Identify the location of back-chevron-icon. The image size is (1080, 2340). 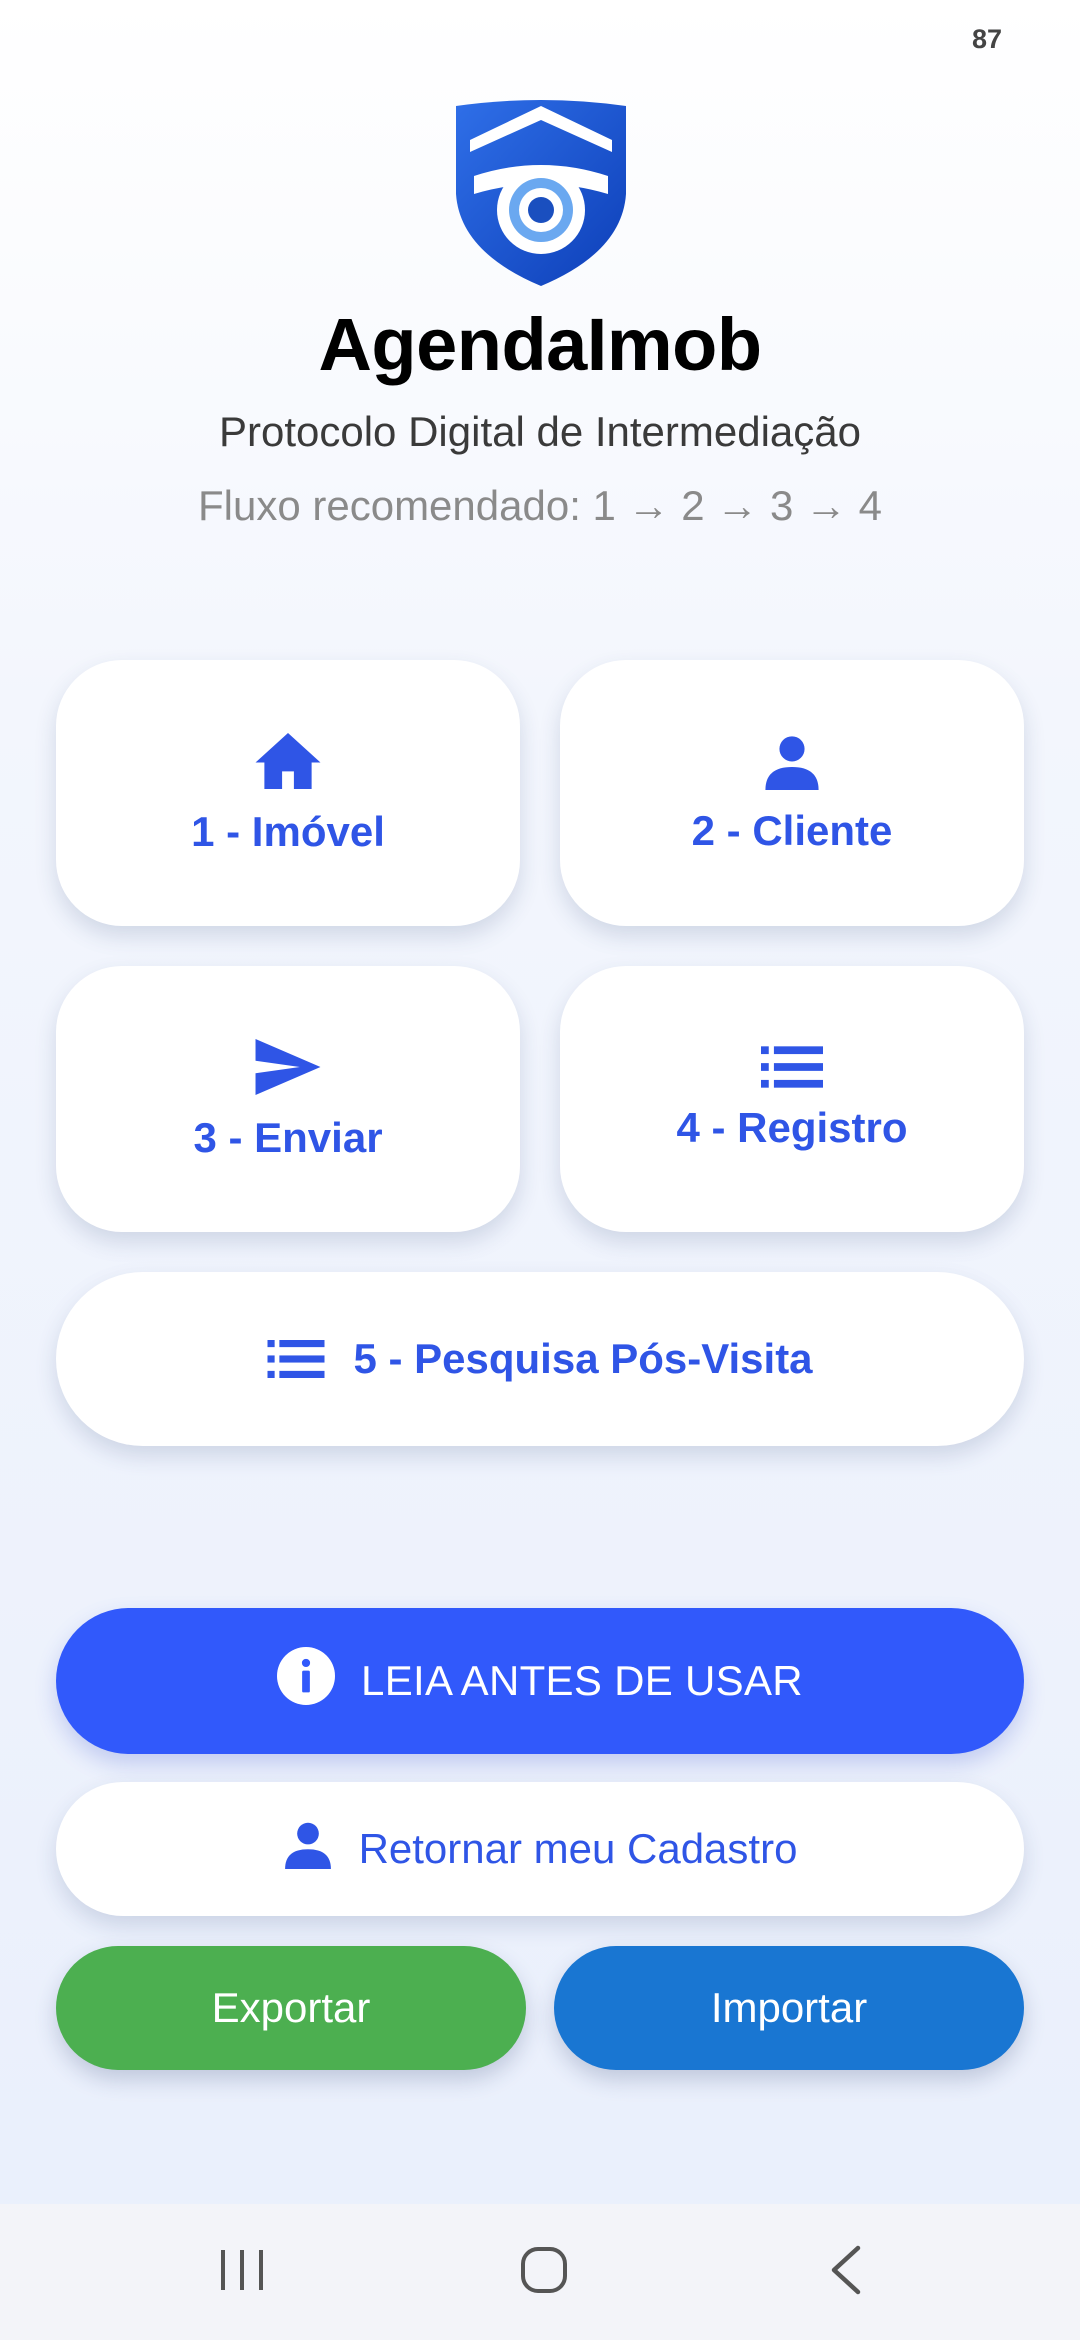
(846, 2272).